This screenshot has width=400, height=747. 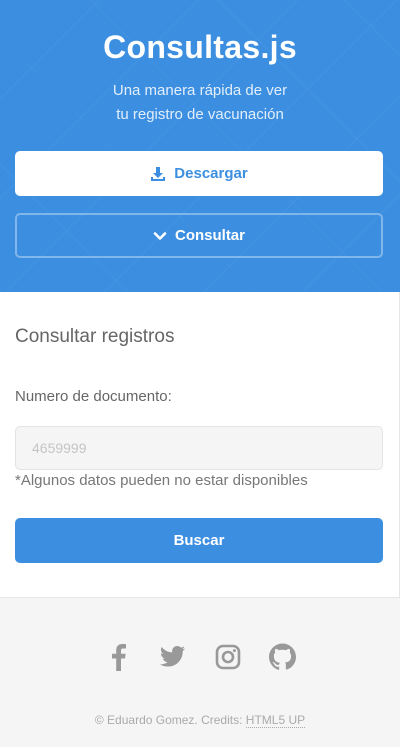 What do you see at coordinates (117, 657) in the screenshot?
I see `facebook-icon` at bounding box center [117, 657].